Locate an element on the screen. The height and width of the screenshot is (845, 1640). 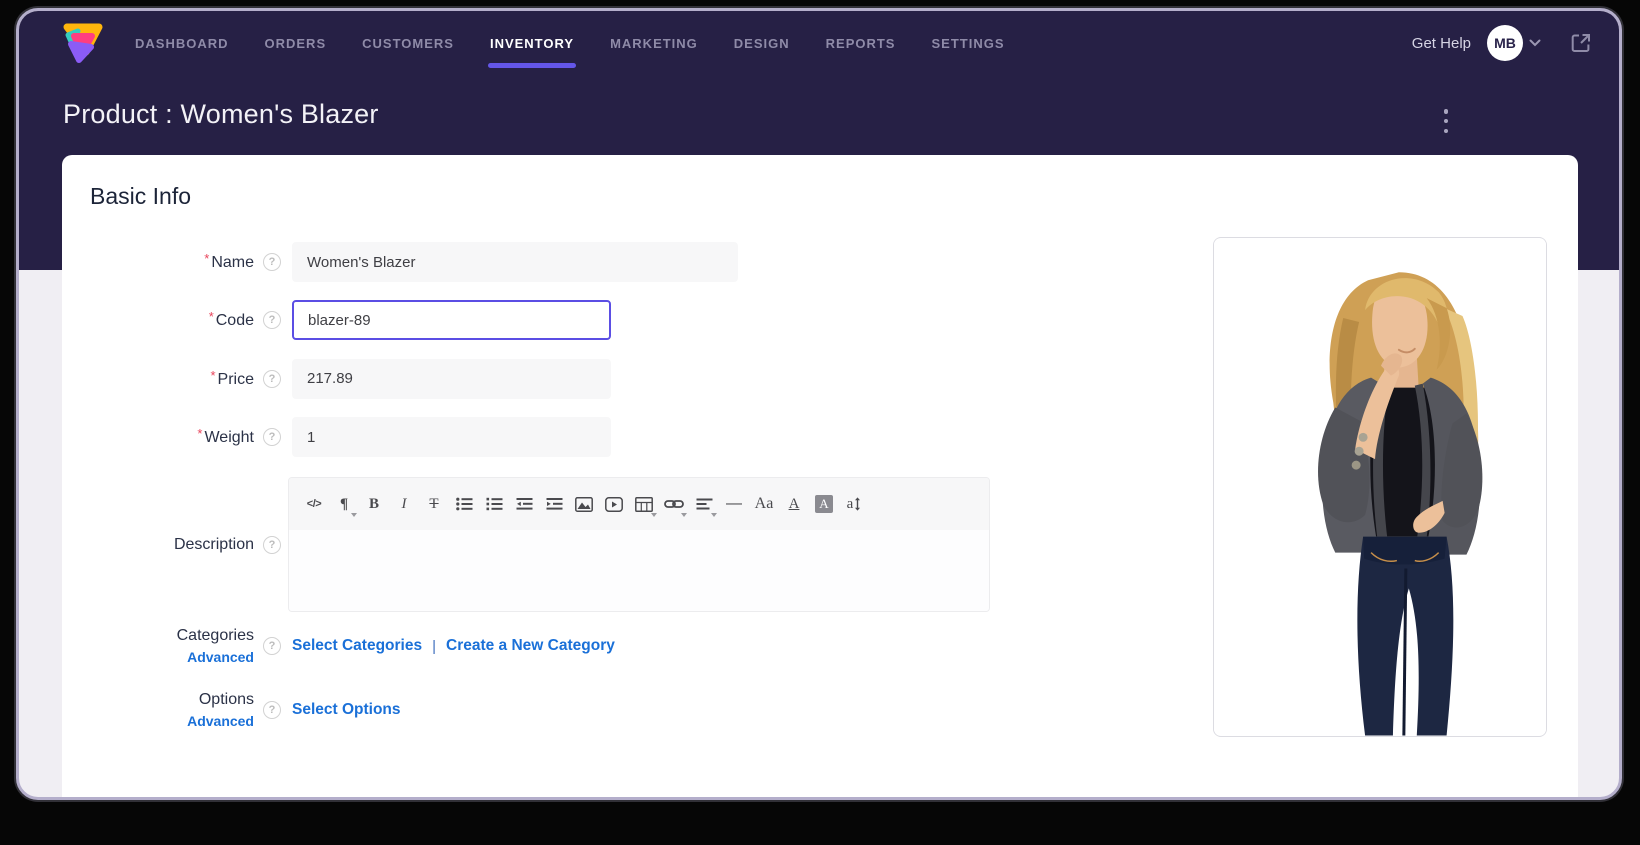
price-label: * Price is located at coordinates (232, 377).